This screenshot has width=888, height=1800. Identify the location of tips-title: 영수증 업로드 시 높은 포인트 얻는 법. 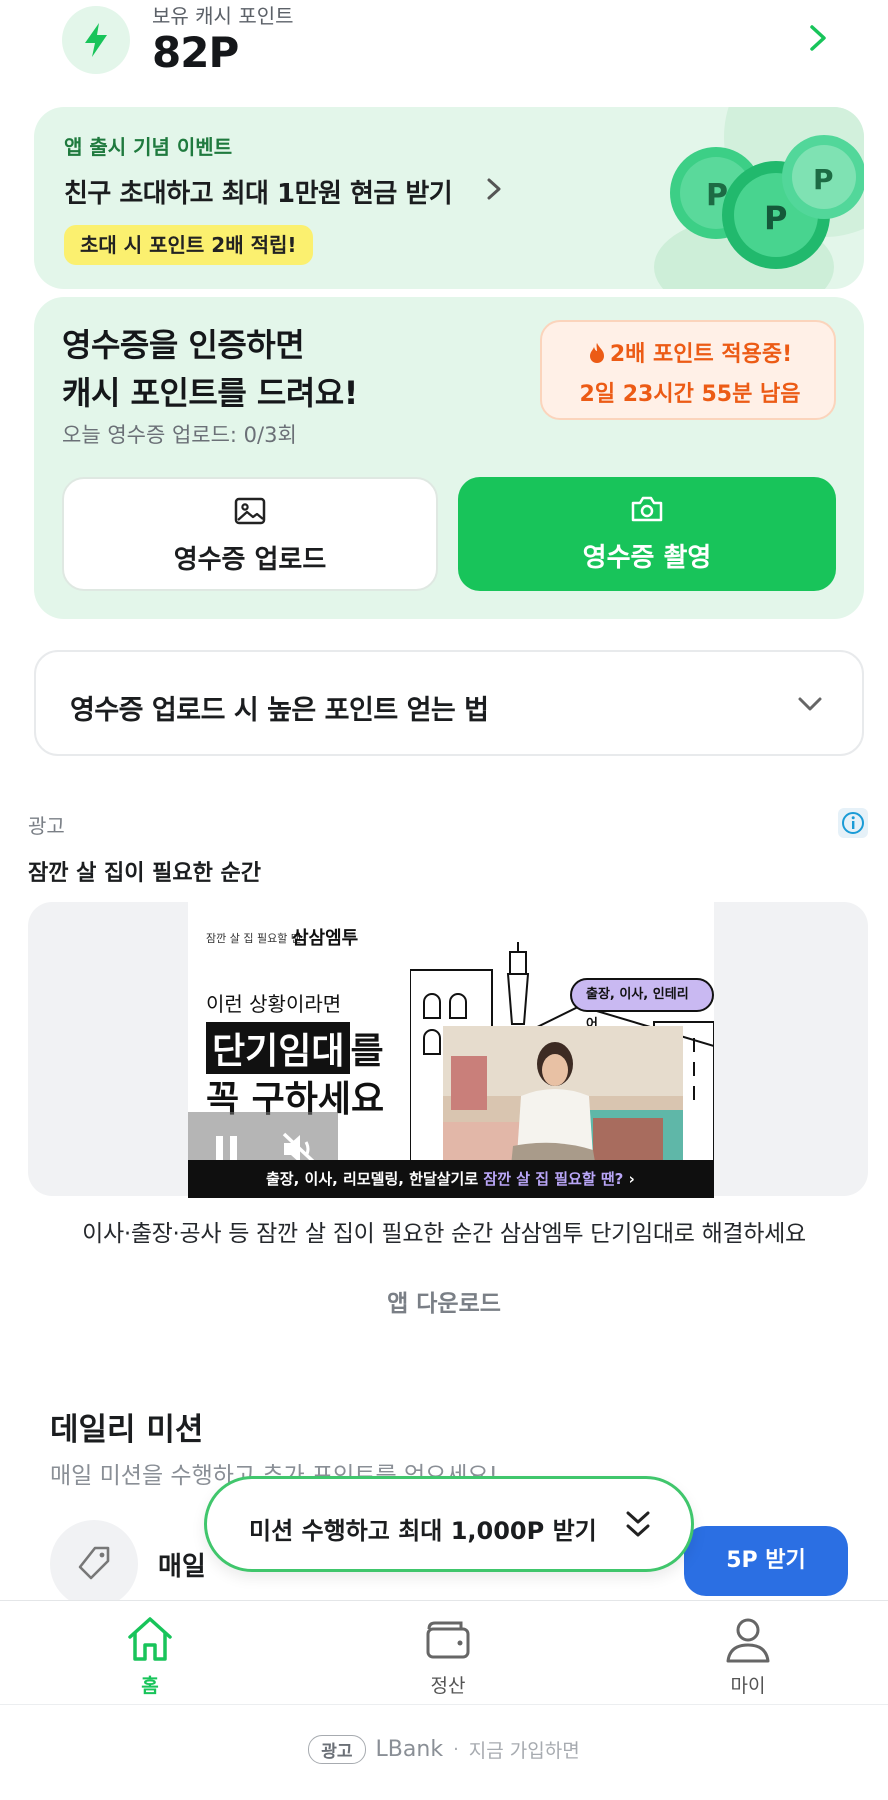
(279, 710).